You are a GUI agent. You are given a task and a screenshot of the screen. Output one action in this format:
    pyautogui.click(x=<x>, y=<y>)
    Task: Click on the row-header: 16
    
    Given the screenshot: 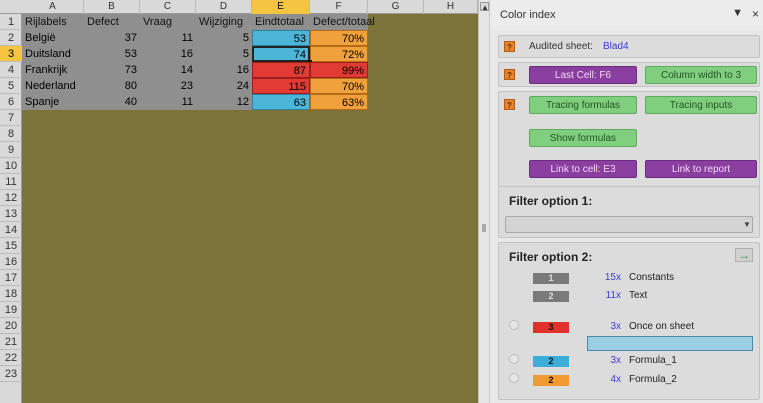 What is the action you would take?
    pyautogui.click(x=11, y=262)
    